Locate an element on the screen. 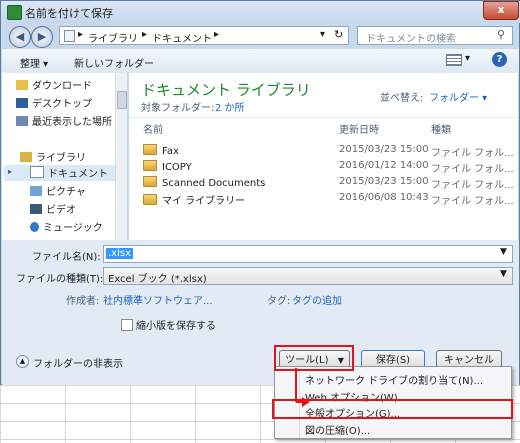  navigation-bar: ◀ ▶ ▸ ライブラリ ▸ ドキュメント ▸ ▾ ↻ ドキュメントの検索 ⚲ is located at coordinates (260, 36).